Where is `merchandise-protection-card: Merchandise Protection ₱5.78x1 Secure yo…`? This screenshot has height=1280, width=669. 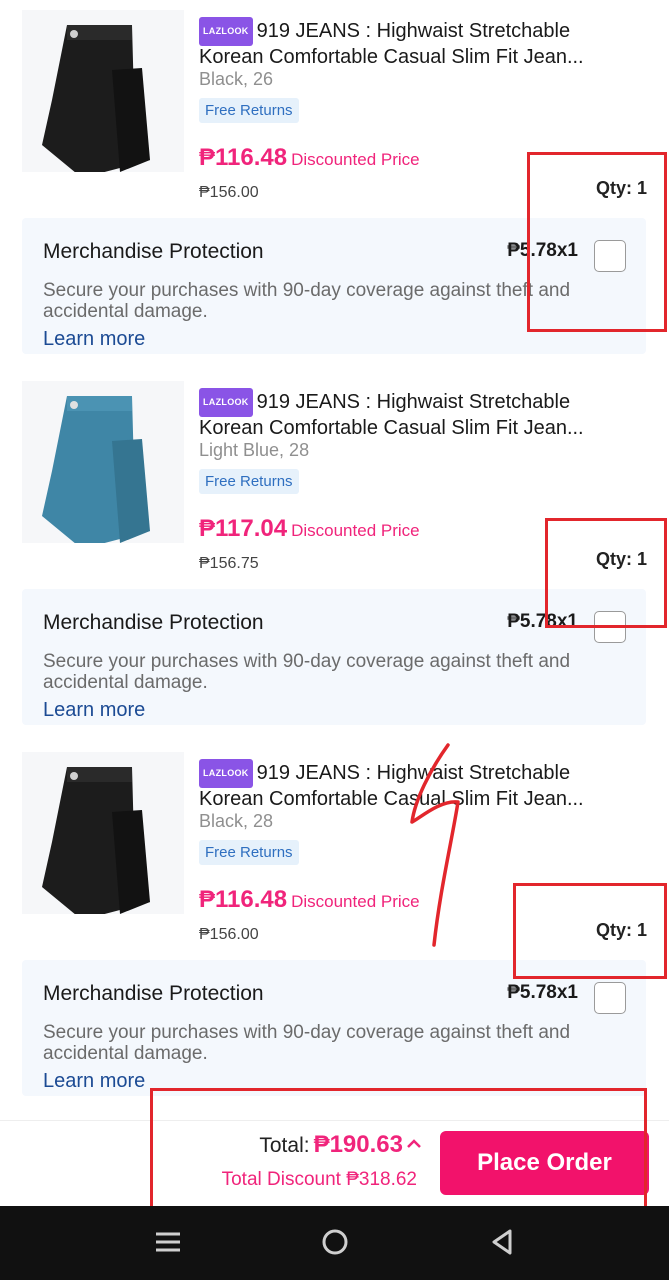
merchandise-protection-card: Merchandise Protection ₱5.78x1 Secure yo… is located at coordinates (334, 1028).